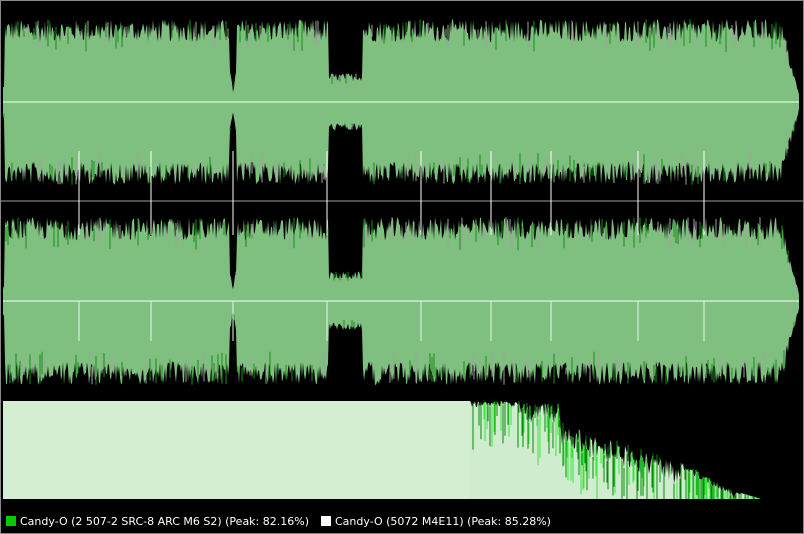 The height and width of the screenshot is (534, 804). I want to click on legend-swatch-white, so click(326, 521).